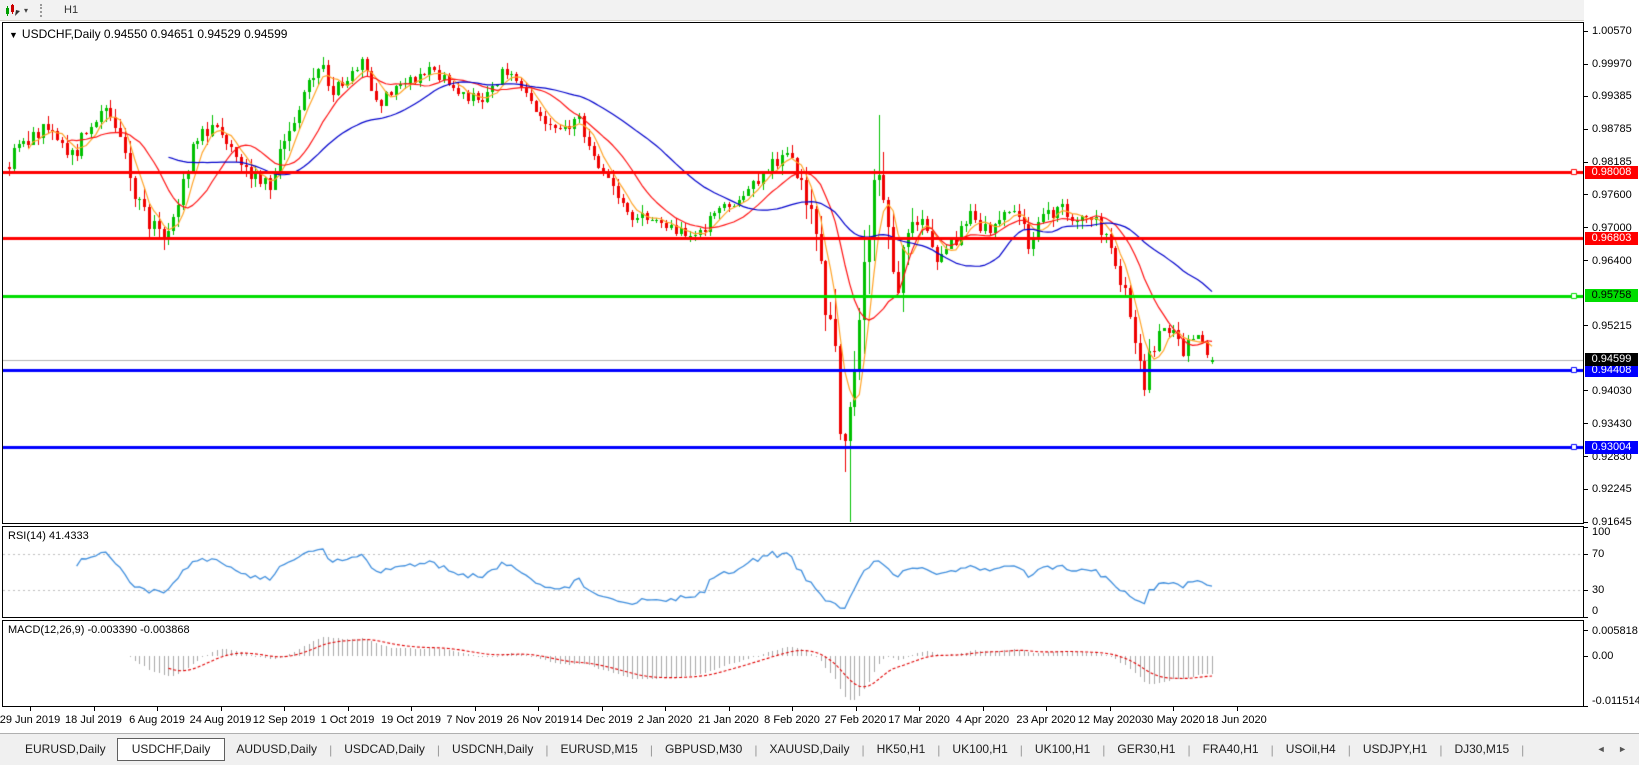  What do you see at coordinates (1611, 360) in the screenshot?
I see `current-price-label: 0.94599` at bounding box center [1611, 360].